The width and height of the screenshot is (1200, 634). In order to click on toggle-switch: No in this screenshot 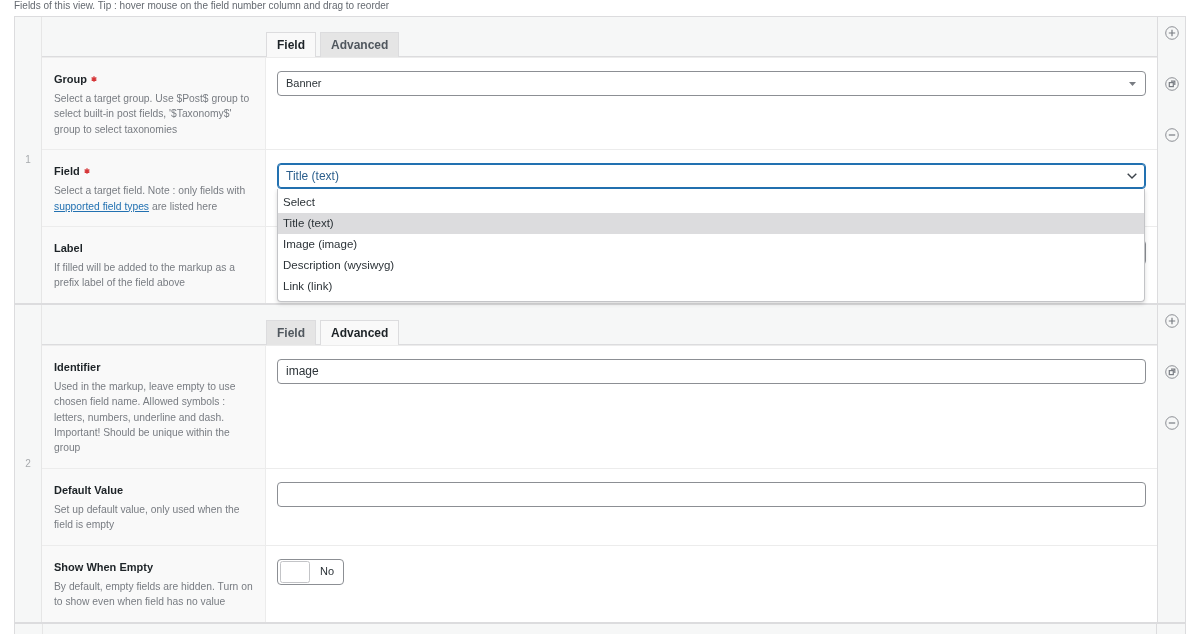, I will do `click(310, 571)`.